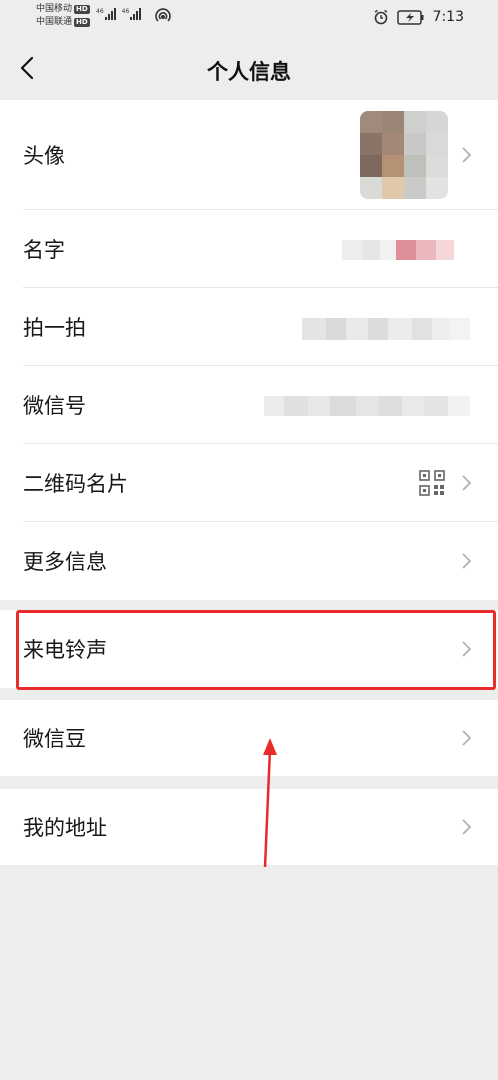 The image size is (498, 1080). I want to click on row-address: 我的地址, so click(249, 827).